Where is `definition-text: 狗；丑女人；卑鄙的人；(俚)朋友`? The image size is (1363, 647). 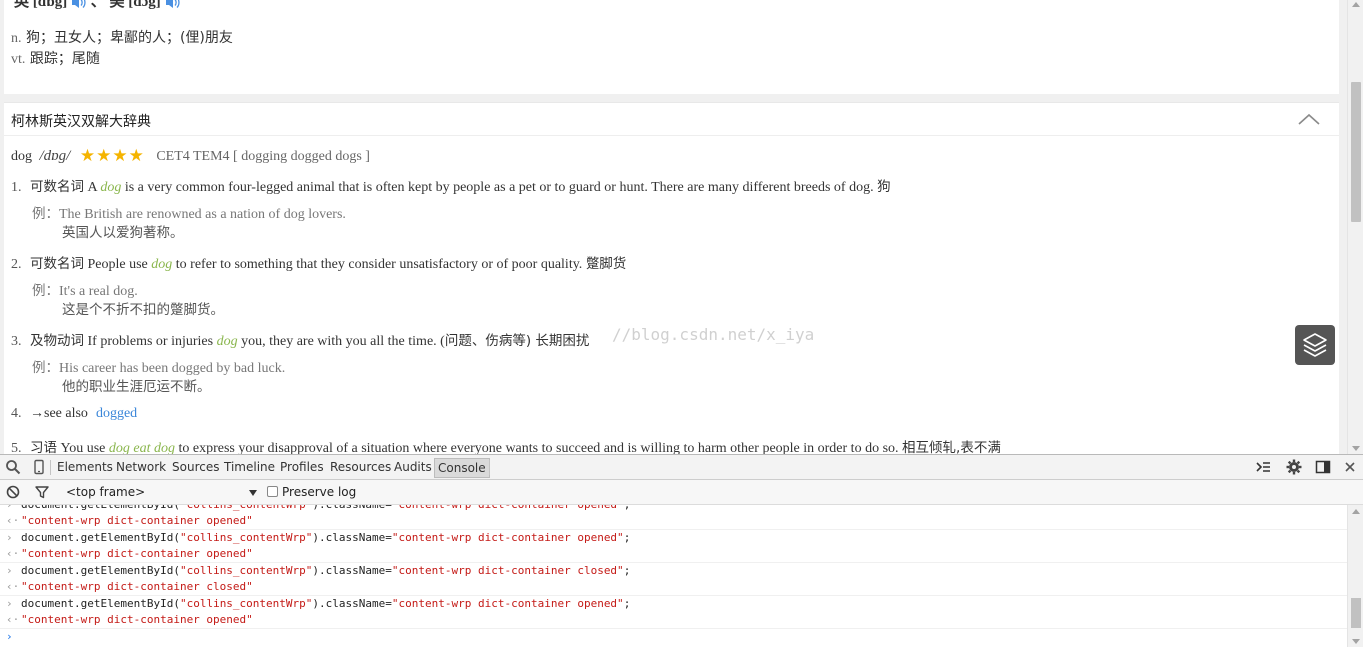 definition-text: 狗；丑女人；卑鄙的人；(俚)朋友 is located at coordinates (127, 38).